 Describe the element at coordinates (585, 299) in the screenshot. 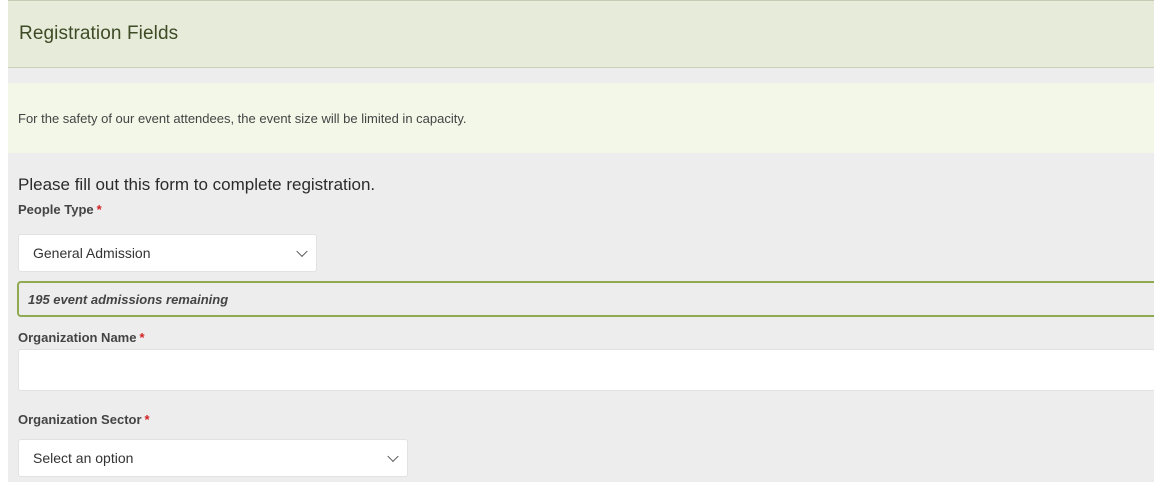

I see `admissions-remaining-badge: 195 event admissions remaining` at that location.